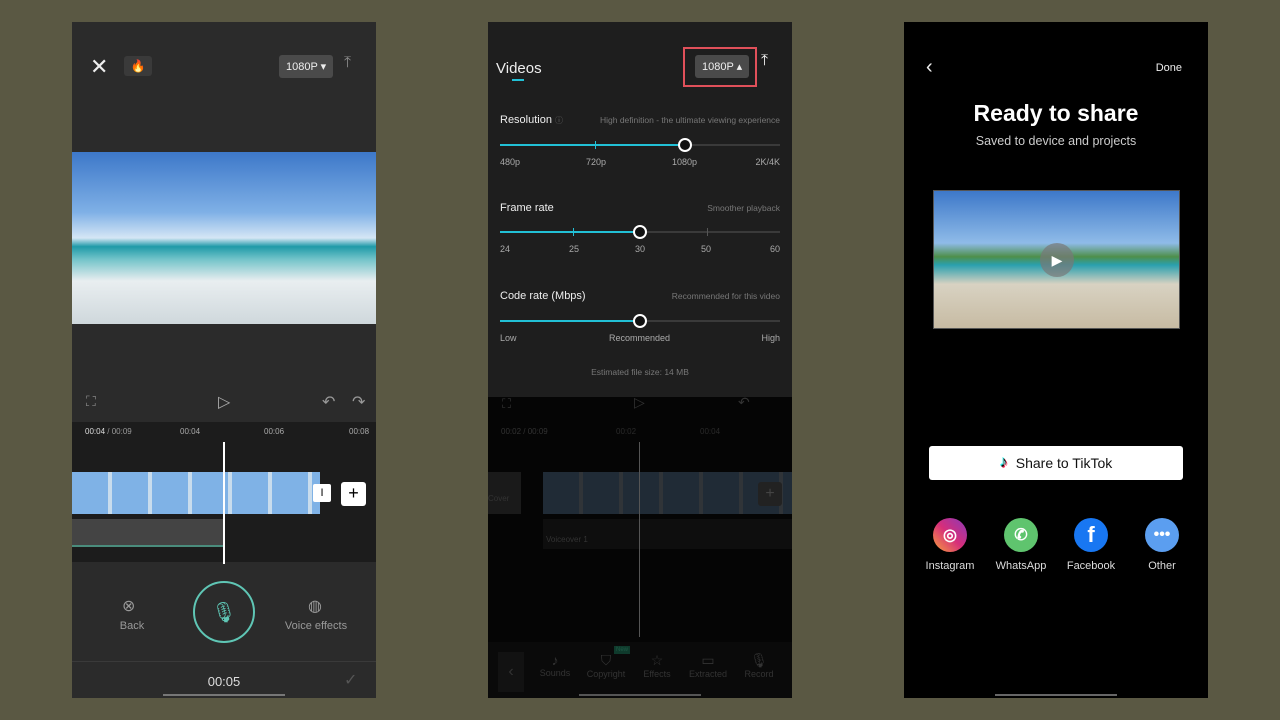 The width and height of the screenshot is (1280, 720). I want to click on instagram-icon: ◎, so click(950, 535).